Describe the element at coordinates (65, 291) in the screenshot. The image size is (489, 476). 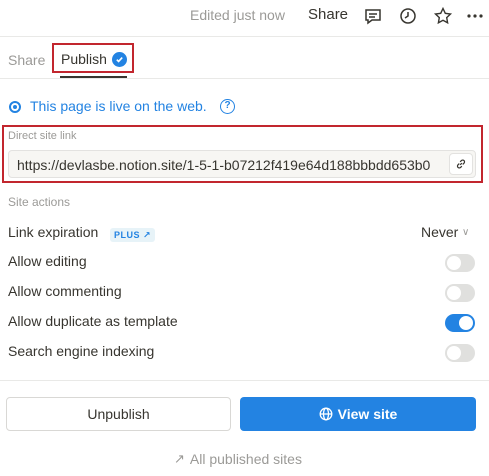
I see `allow-commenting-label: Allow commenting` at that location.